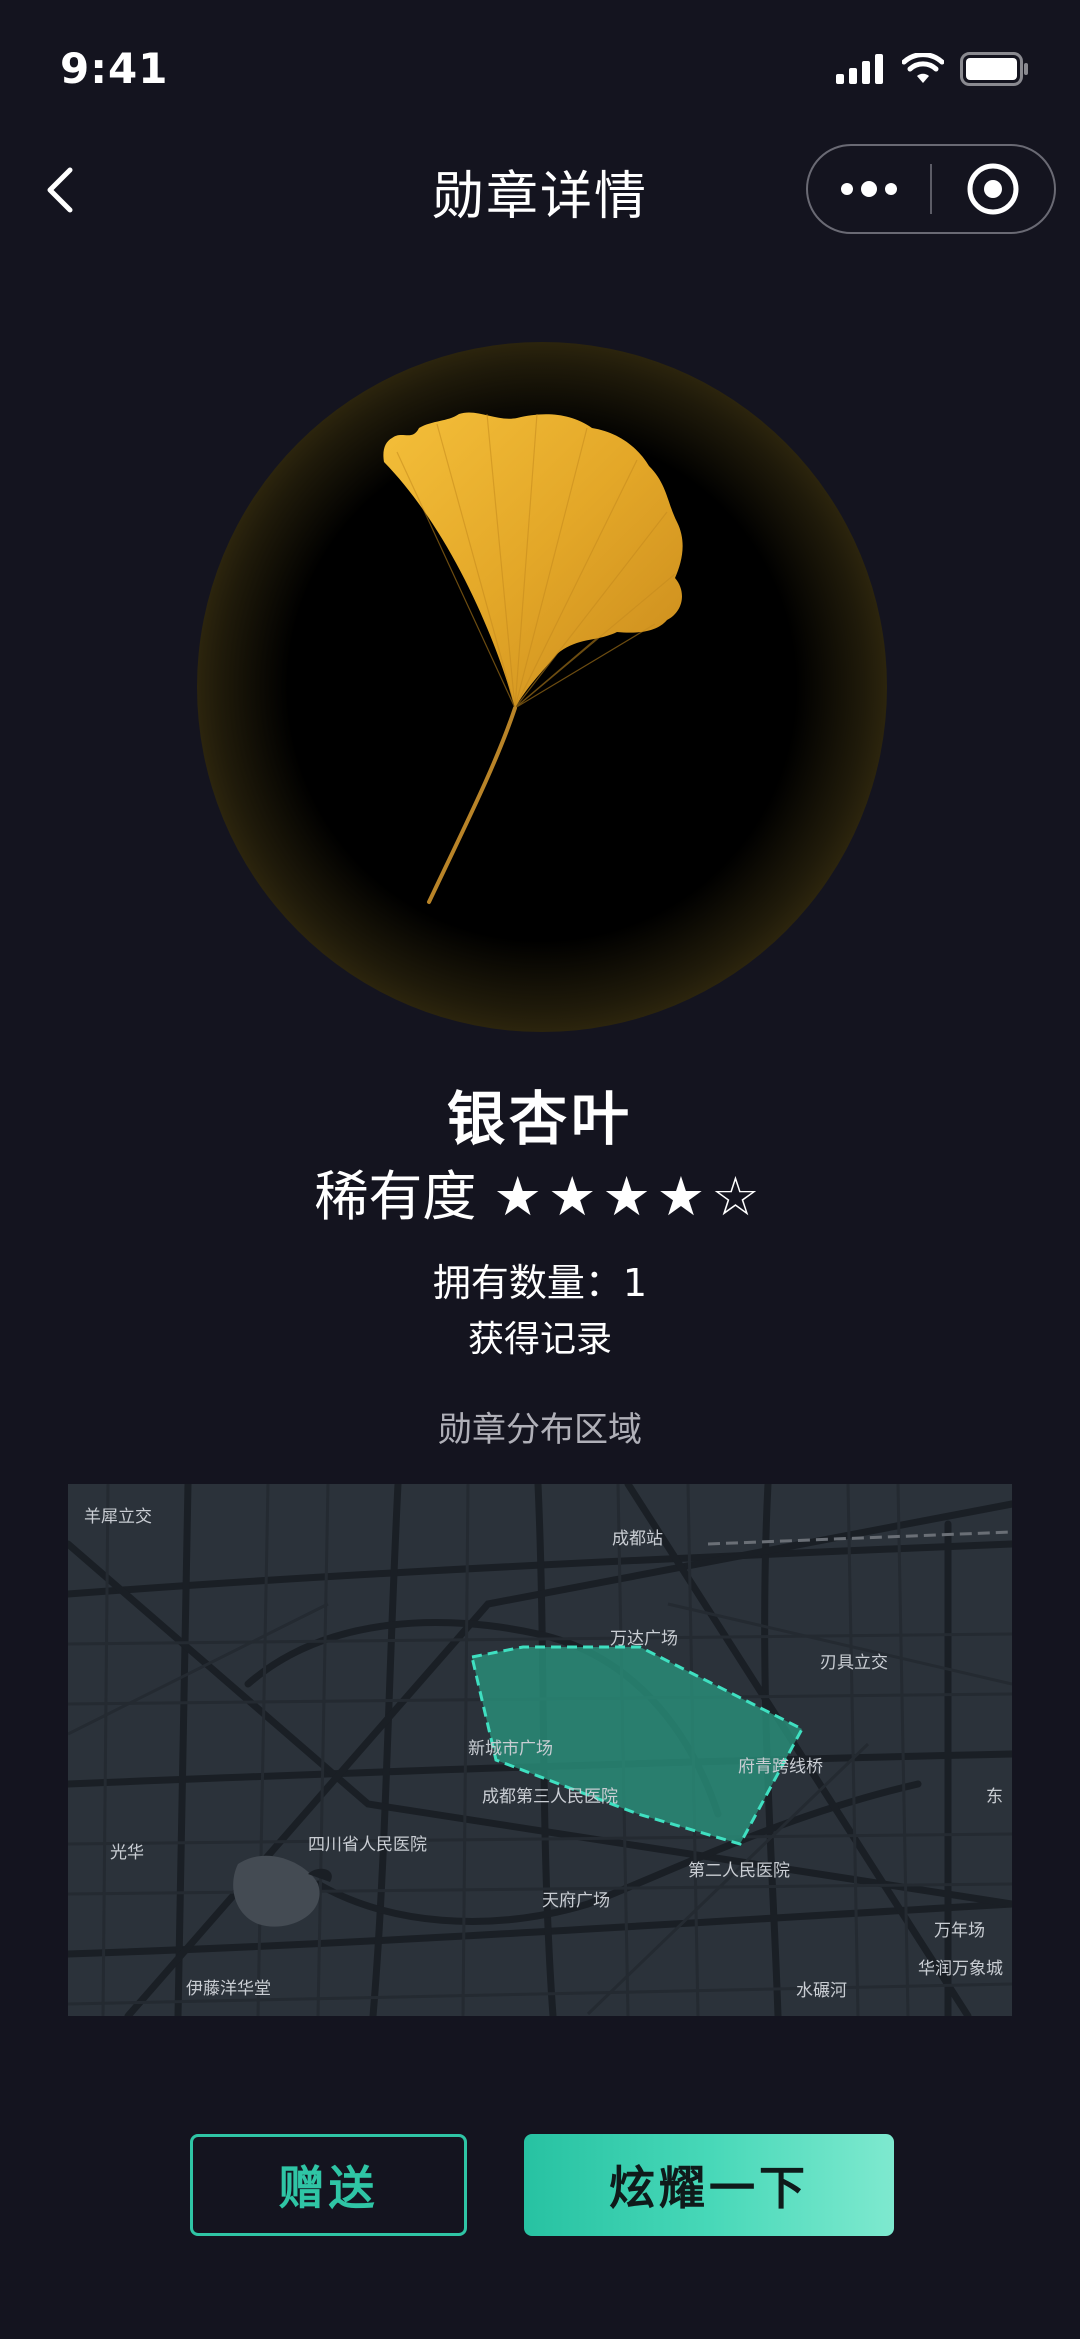 This screenshot has height=2339, width=1080. What do you see at coordinates (118, 1517) in the screenshot?
I see `map-label: 羊犀立交` at bounding box center [118, 1517].